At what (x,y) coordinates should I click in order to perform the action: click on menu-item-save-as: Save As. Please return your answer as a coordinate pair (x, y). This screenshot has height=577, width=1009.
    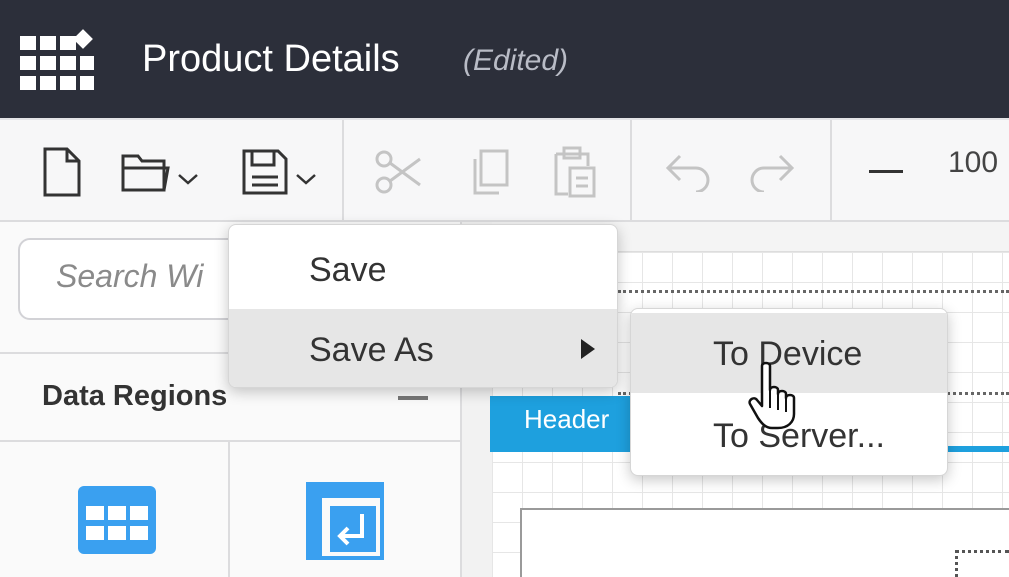
    Looking at the image, I should click on (423, 348).